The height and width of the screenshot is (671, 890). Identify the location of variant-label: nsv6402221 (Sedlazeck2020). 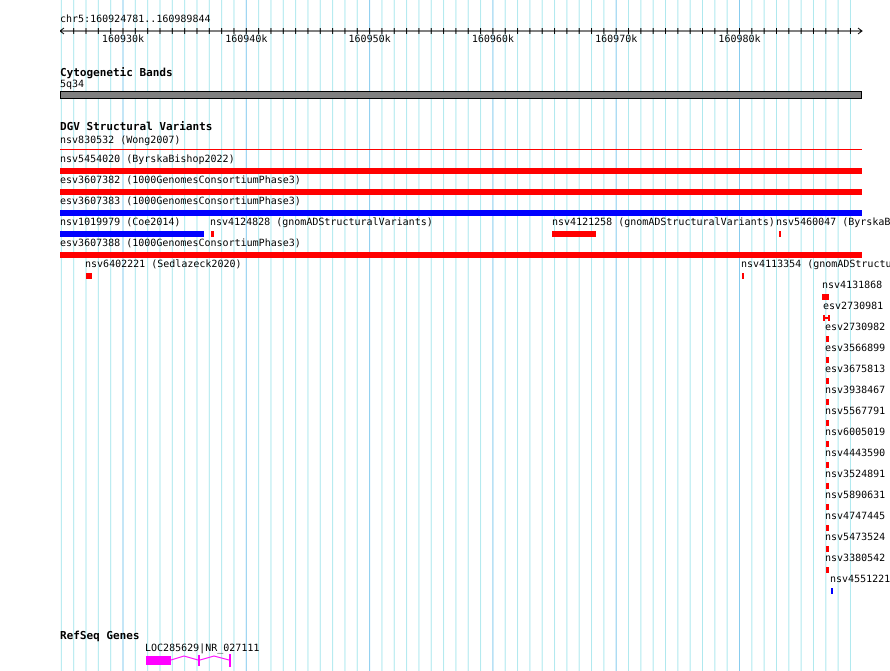
(163, 265).